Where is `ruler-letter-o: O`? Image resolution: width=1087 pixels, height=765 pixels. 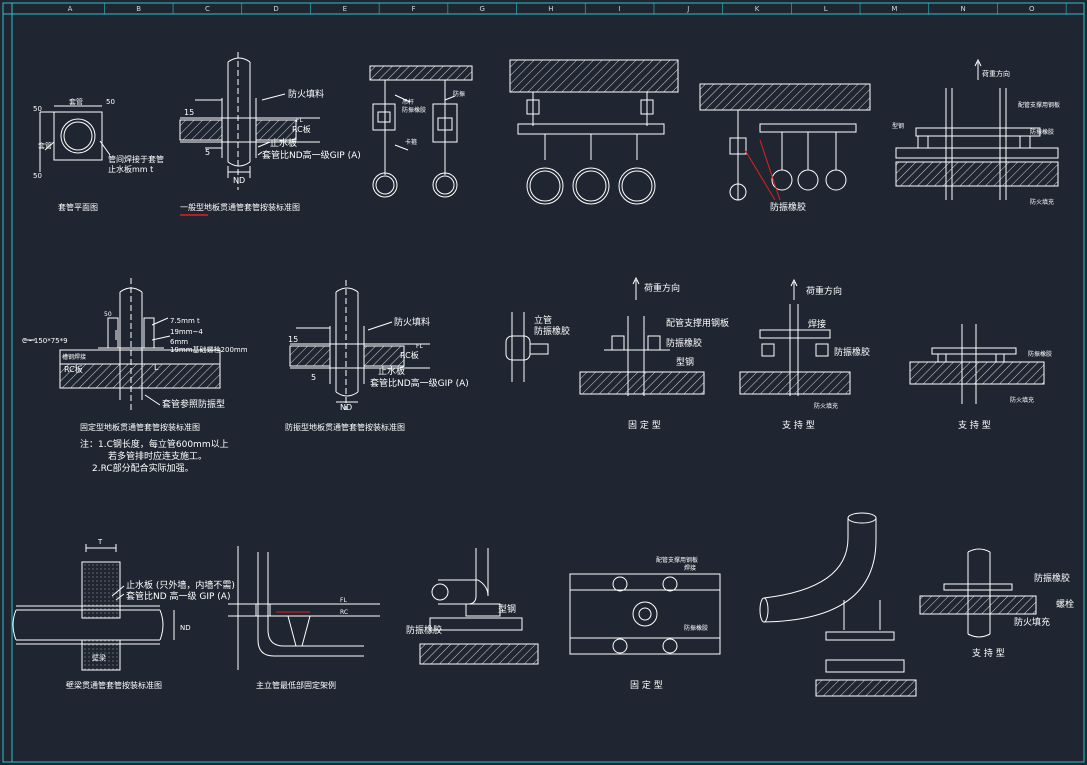 ruler-letter-o: O is located at coordinates (1032, 9).